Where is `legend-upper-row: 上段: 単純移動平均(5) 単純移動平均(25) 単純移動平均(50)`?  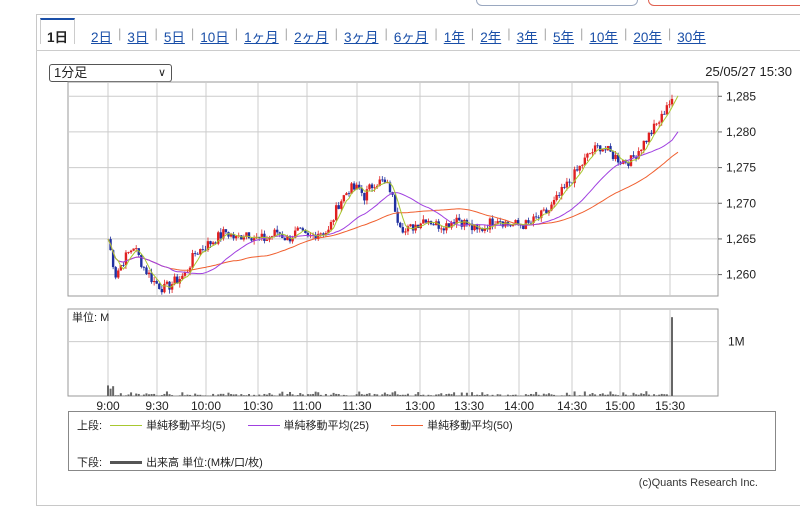
legend-upper-row: 上段: 単純移動平均(5) 単純移動平均(25) 単純移動平均(50) is located at coordinates (295, 425).